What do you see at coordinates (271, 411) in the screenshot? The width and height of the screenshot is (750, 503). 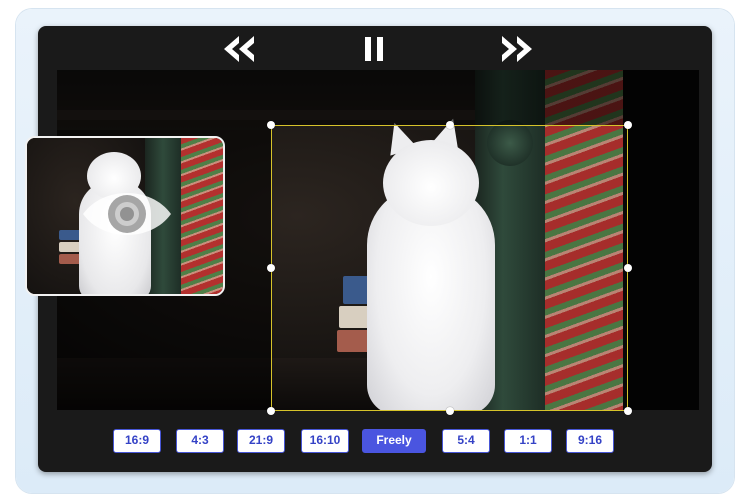 I see `crop-handle-bottom-left` at bounding box center [271, 411].